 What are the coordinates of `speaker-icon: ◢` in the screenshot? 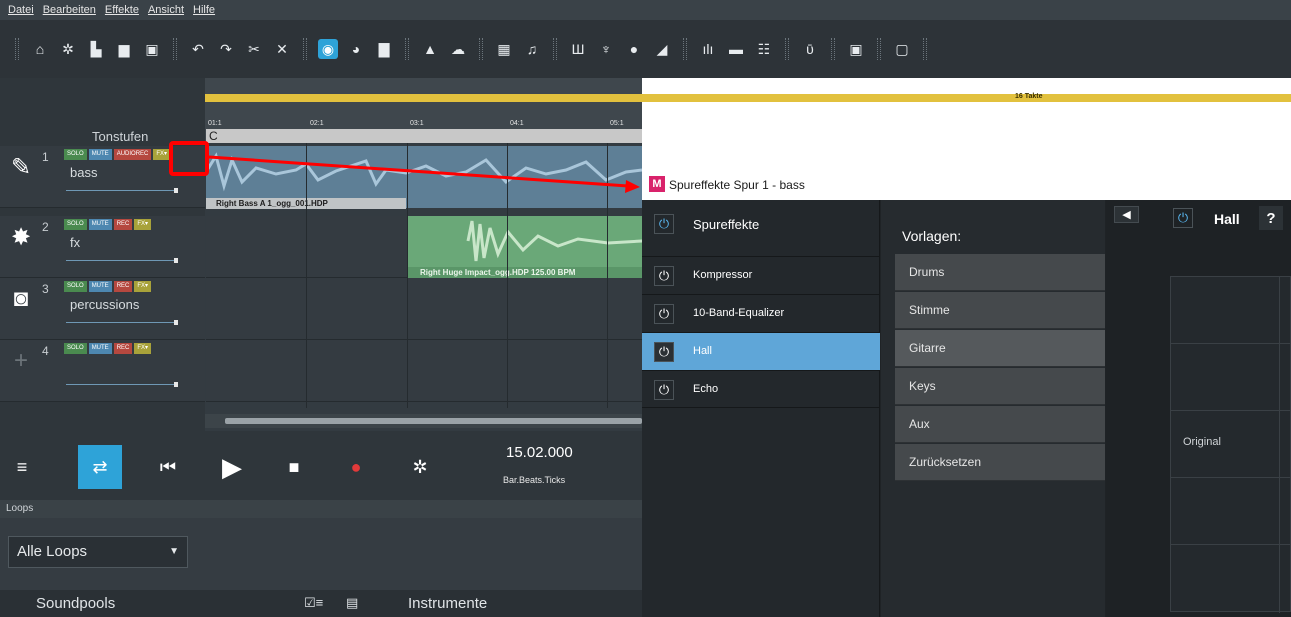 It's located at (662, 49).